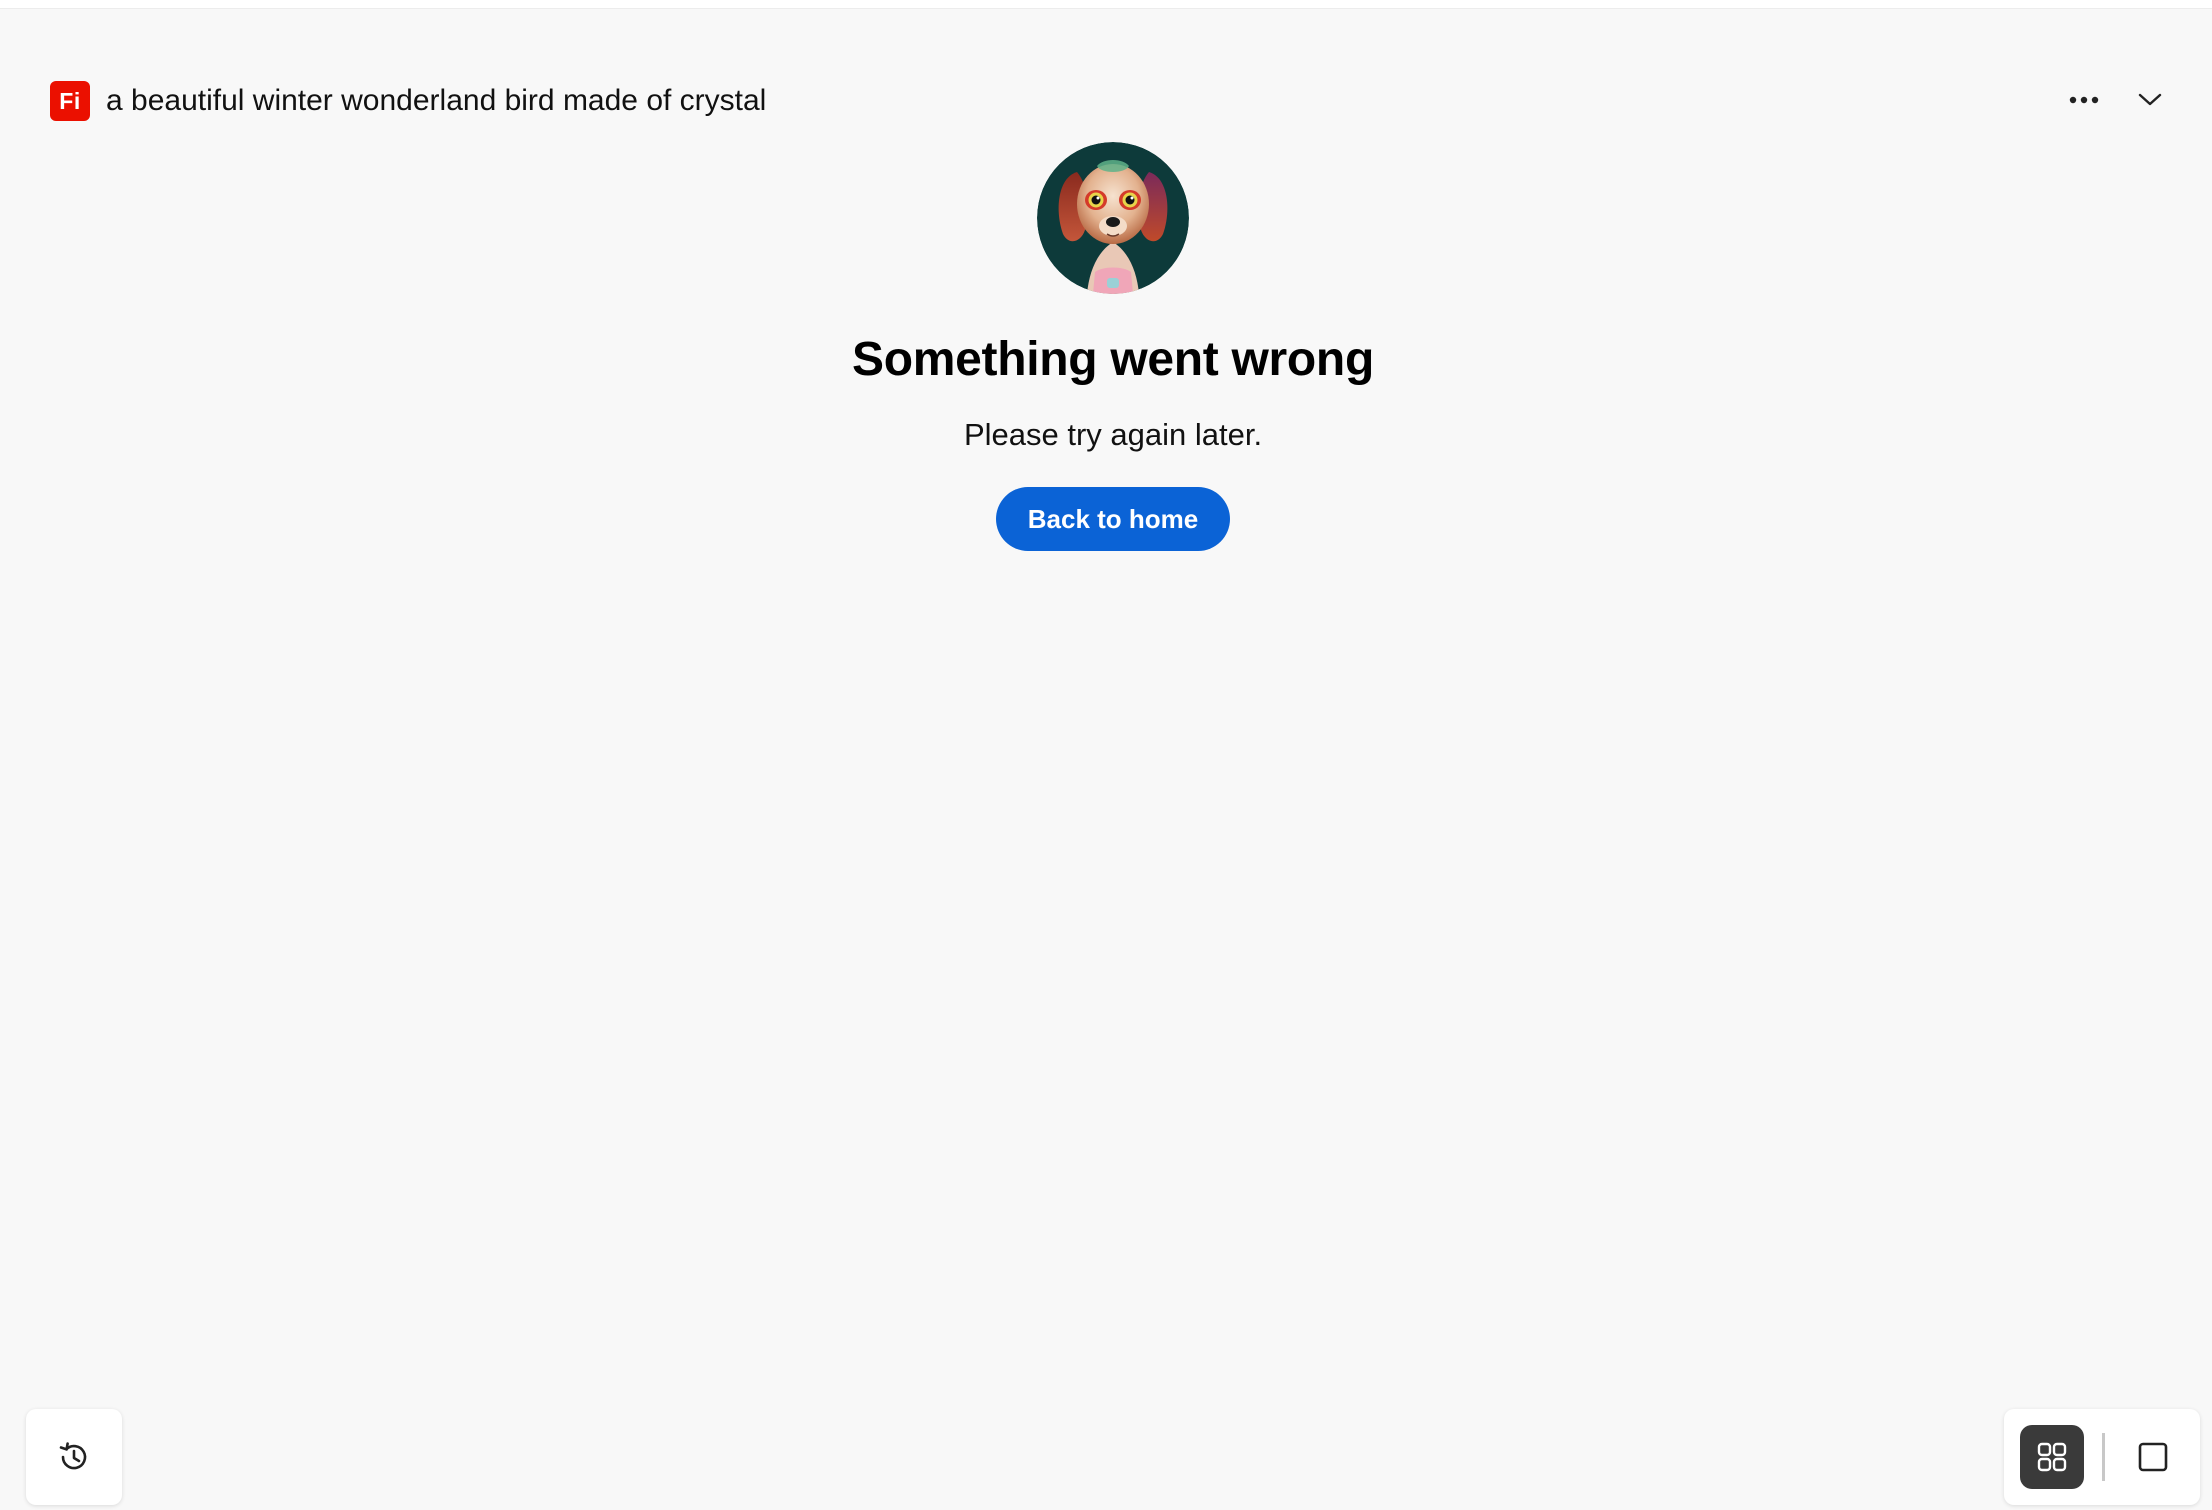 This screenshot has width=2212, height=1510. I want to click on toggle-divider, so click(2103, 1457).